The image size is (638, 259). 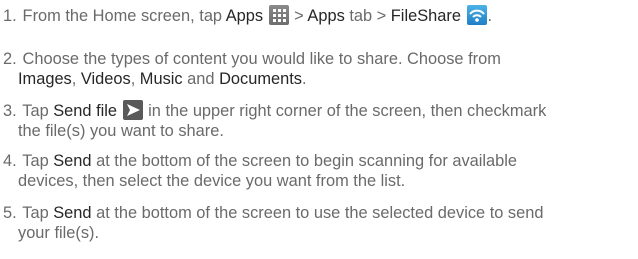 I want to click on fileshare-wifi-icon, so click(x=476, y=15).